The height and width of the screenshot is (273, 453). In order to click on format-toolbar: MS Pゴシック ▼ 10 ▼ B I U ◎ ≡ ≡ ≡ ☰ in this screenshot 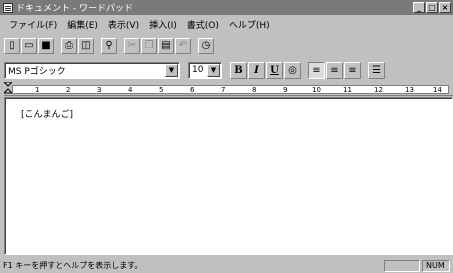, I will do `click(195, 70)`.